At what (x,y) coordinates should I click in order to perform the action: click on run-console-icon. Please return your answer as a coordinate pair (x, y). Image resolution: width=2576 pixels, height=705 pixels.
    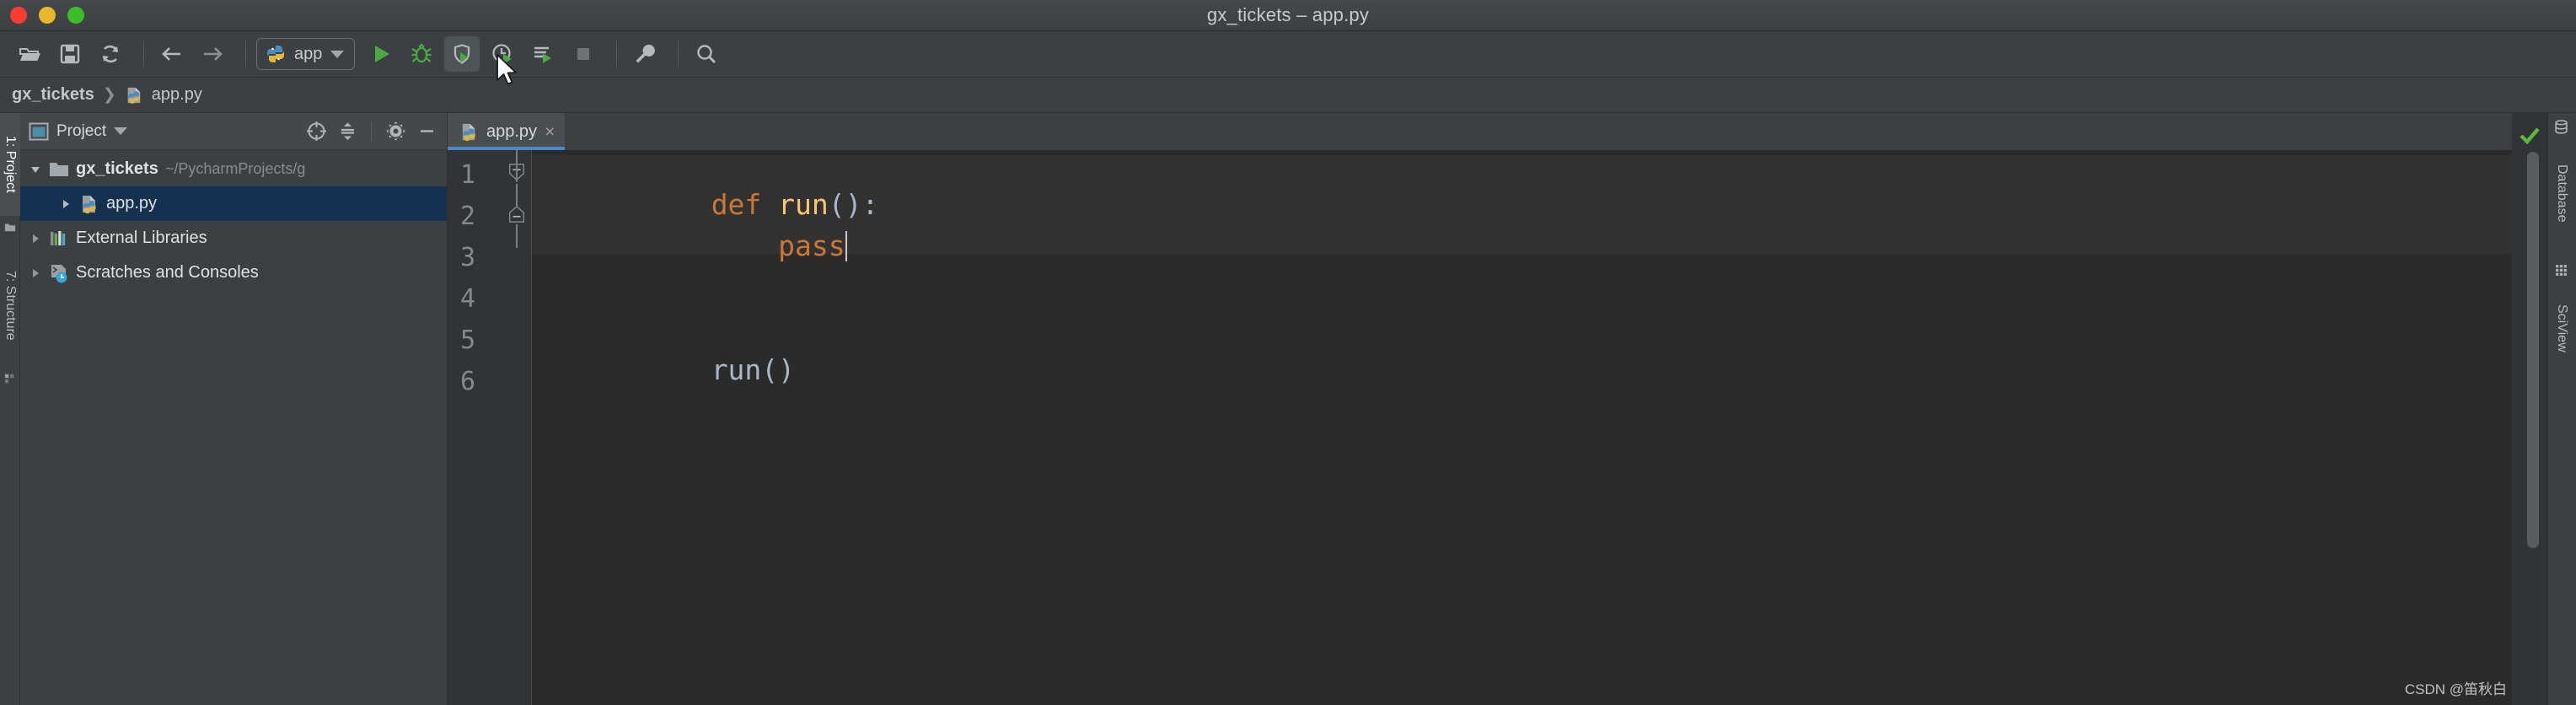
    Looking at the image, I should click on (543, 54).